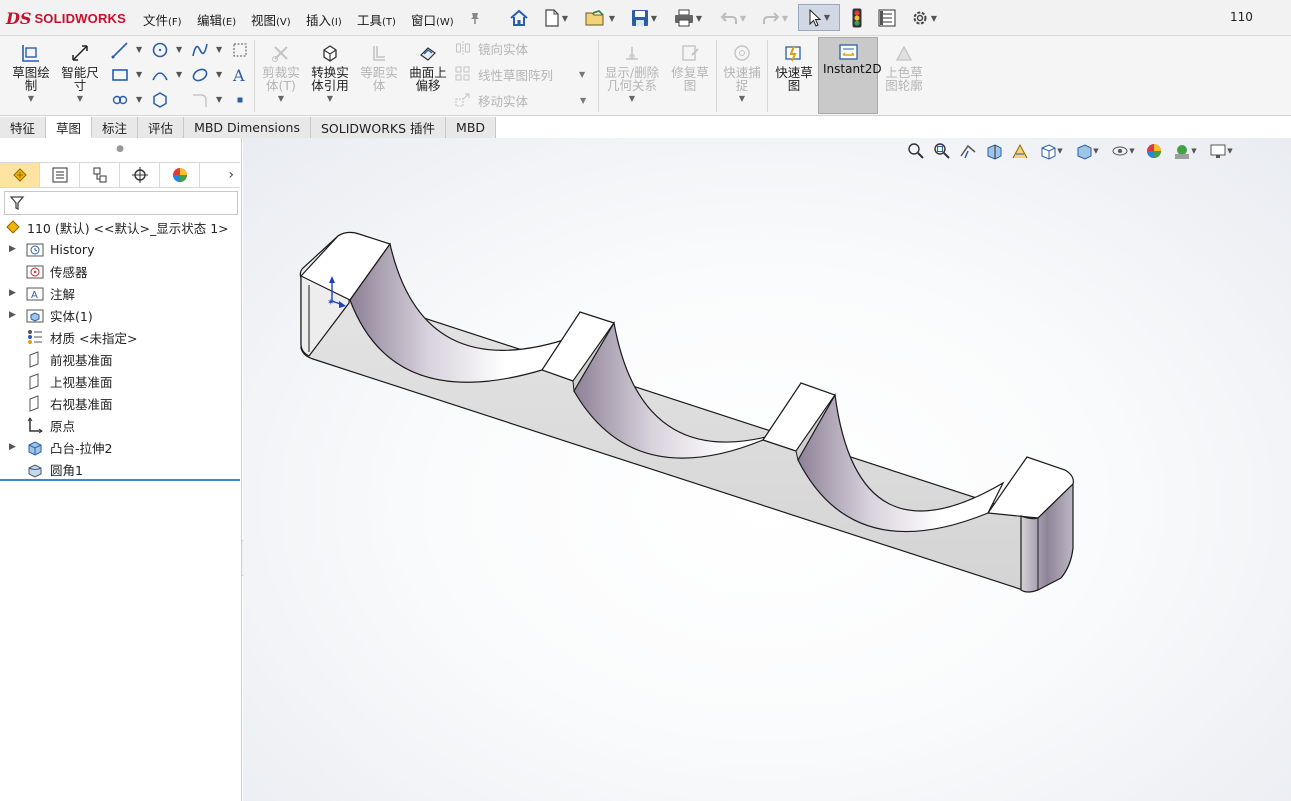 This screenshot has height=801, width=1291. What do you see at coordinates (887, 18) in the screenshot?
I see `file-properties-icon` at bounding box center [887, 18].